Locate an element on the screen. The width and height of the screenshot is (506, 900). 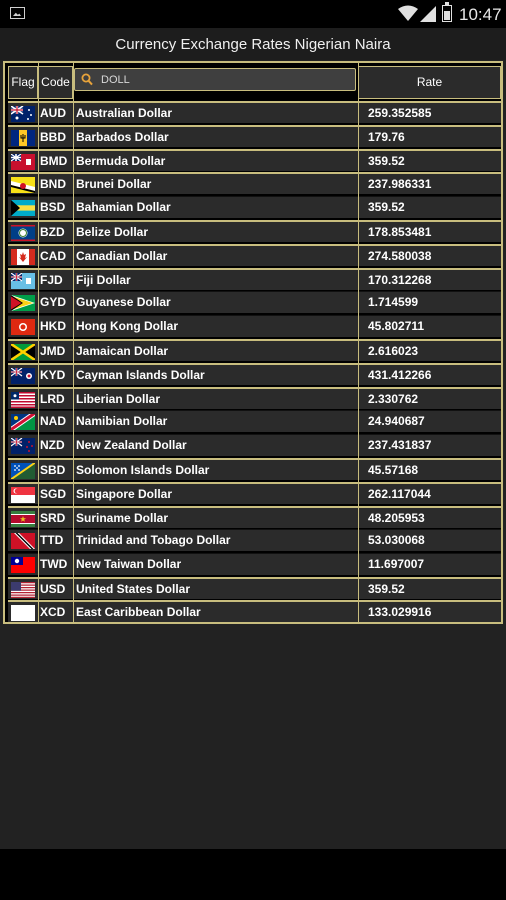
currency-code: NZD is located at coordinates (55, 445).